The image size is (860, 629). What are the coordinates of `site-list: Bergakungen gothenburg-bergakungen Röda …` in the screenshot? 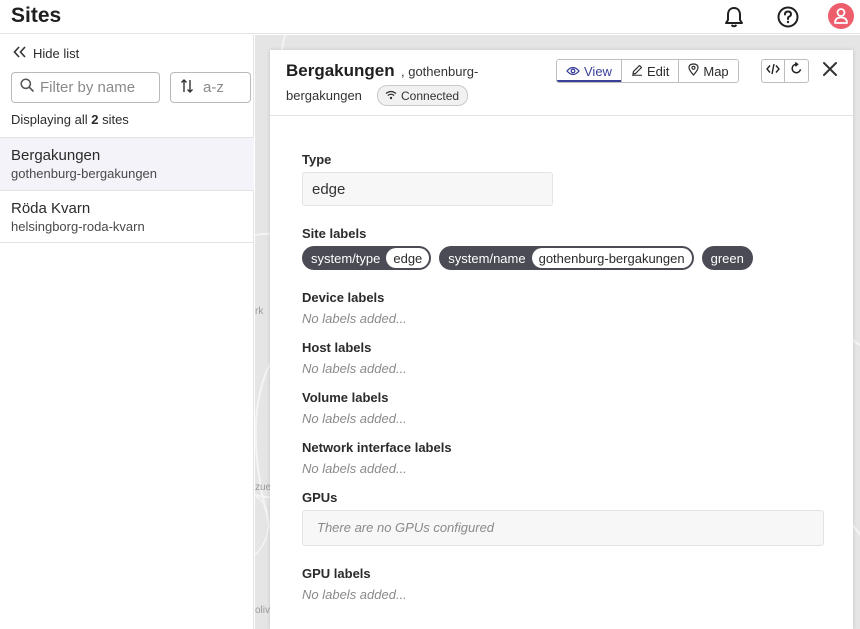 It's located at (127, 190).